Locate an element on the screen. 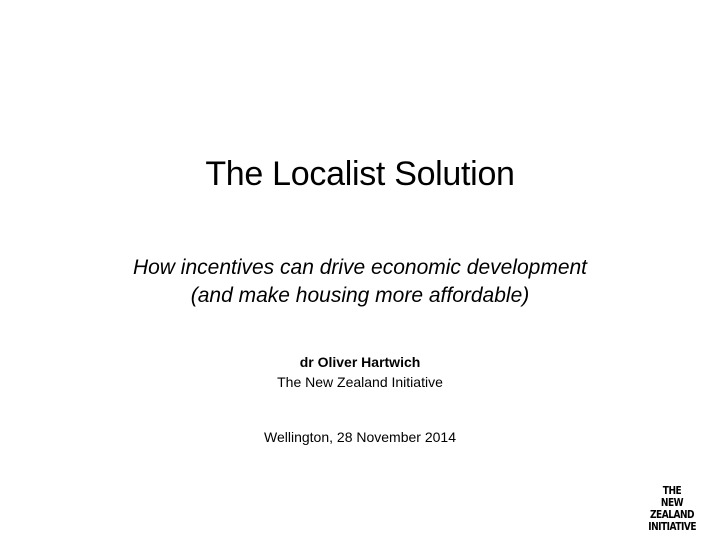 The image size is (720, 540). place-date: Wellington, 28 November 2014 is located at coordinates (360, 437).